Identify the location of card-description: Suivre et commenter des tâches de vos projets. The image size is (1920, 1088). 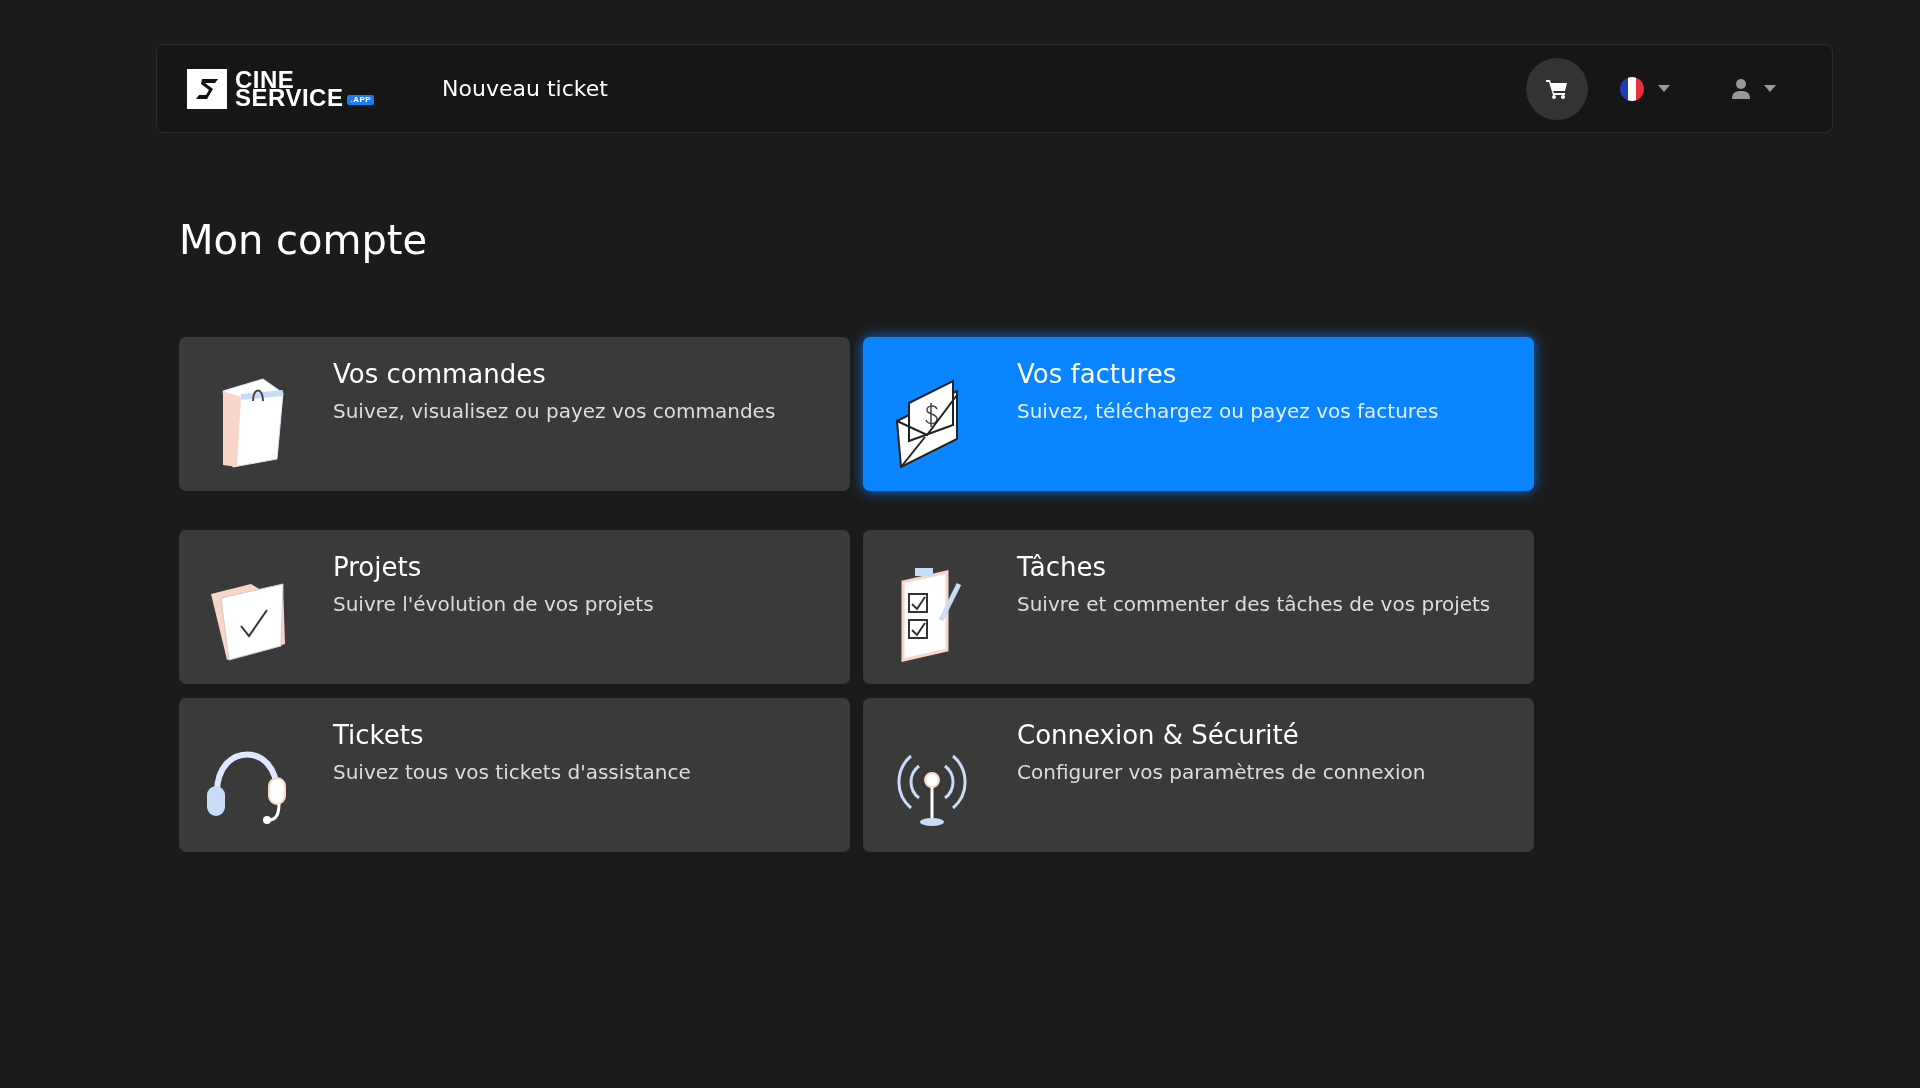
(1254, 604).